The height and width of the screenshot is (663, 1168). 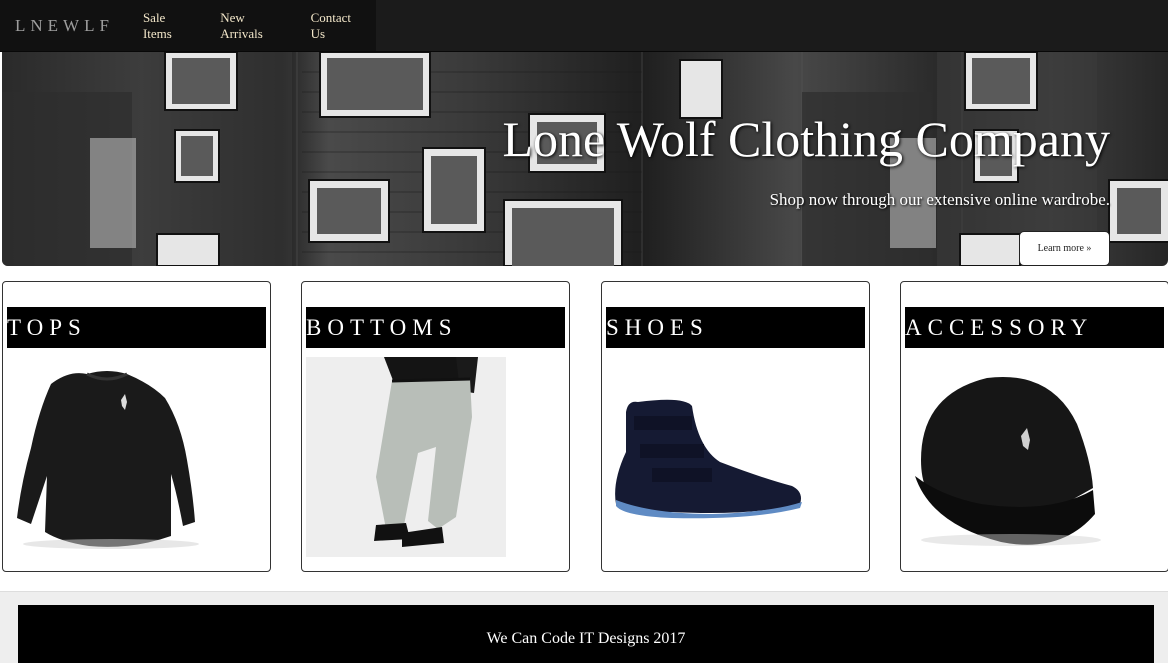 I want to click on brand-logo: LNEWLF, so click(x=57, y=26).